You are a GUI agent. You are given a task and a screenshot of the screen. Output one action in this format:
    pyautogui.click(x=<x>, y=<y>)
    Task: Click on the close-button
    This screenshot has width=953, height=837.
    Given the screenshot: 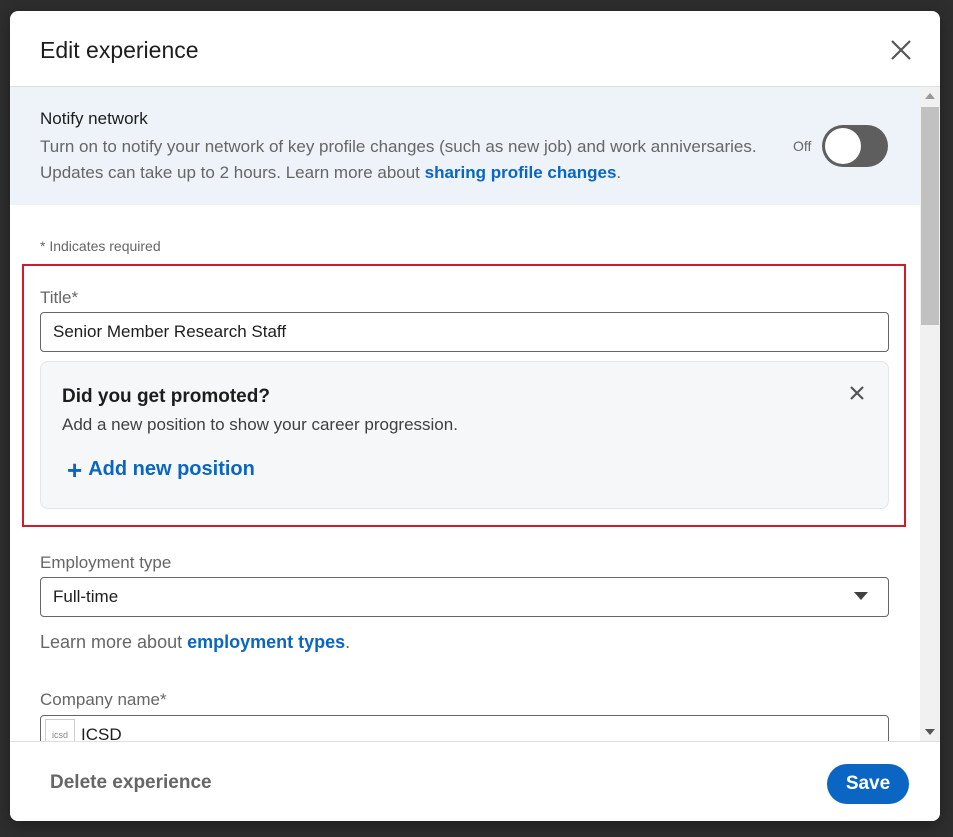 What is the action you would take?
    pyautogui.click(x=901, y=50)
    